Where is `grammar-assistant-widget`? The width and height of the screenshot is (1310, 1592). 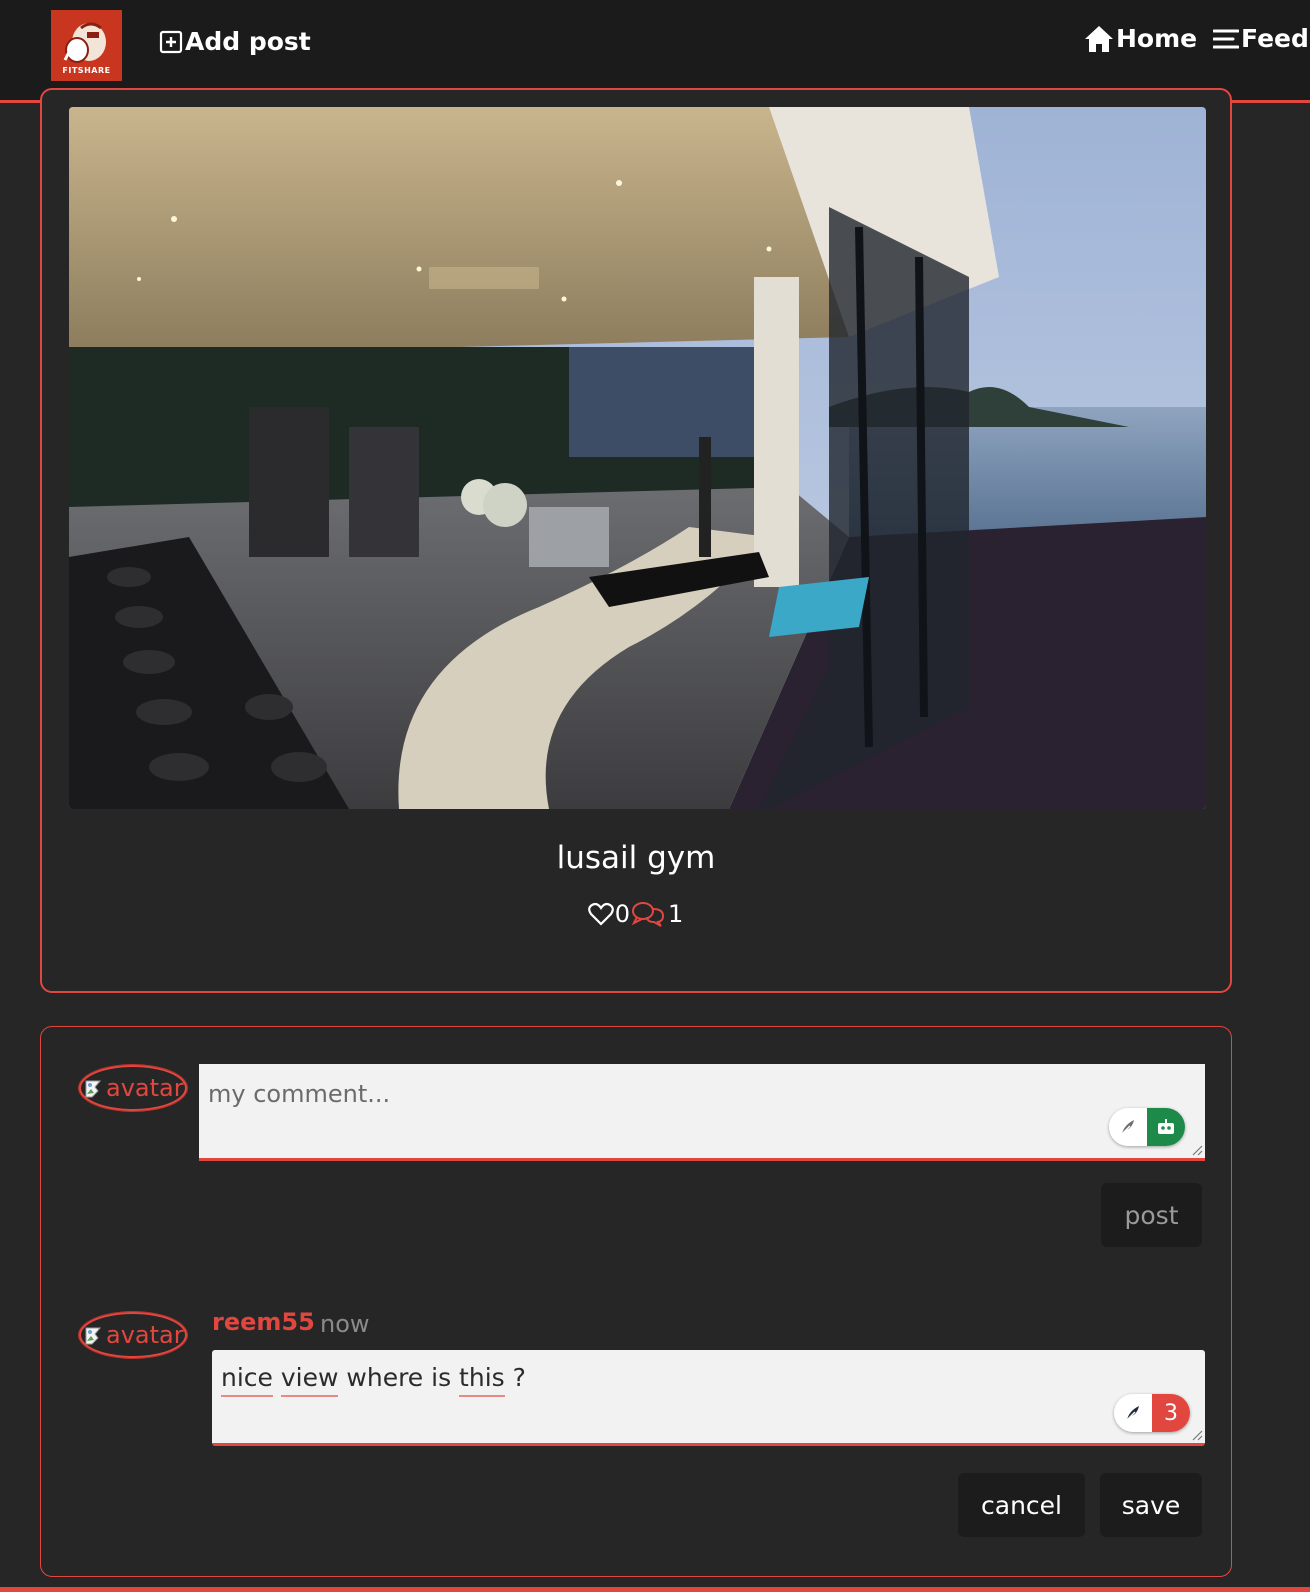 grammar-assistant-widget is located at coordinates (1147, 1127).